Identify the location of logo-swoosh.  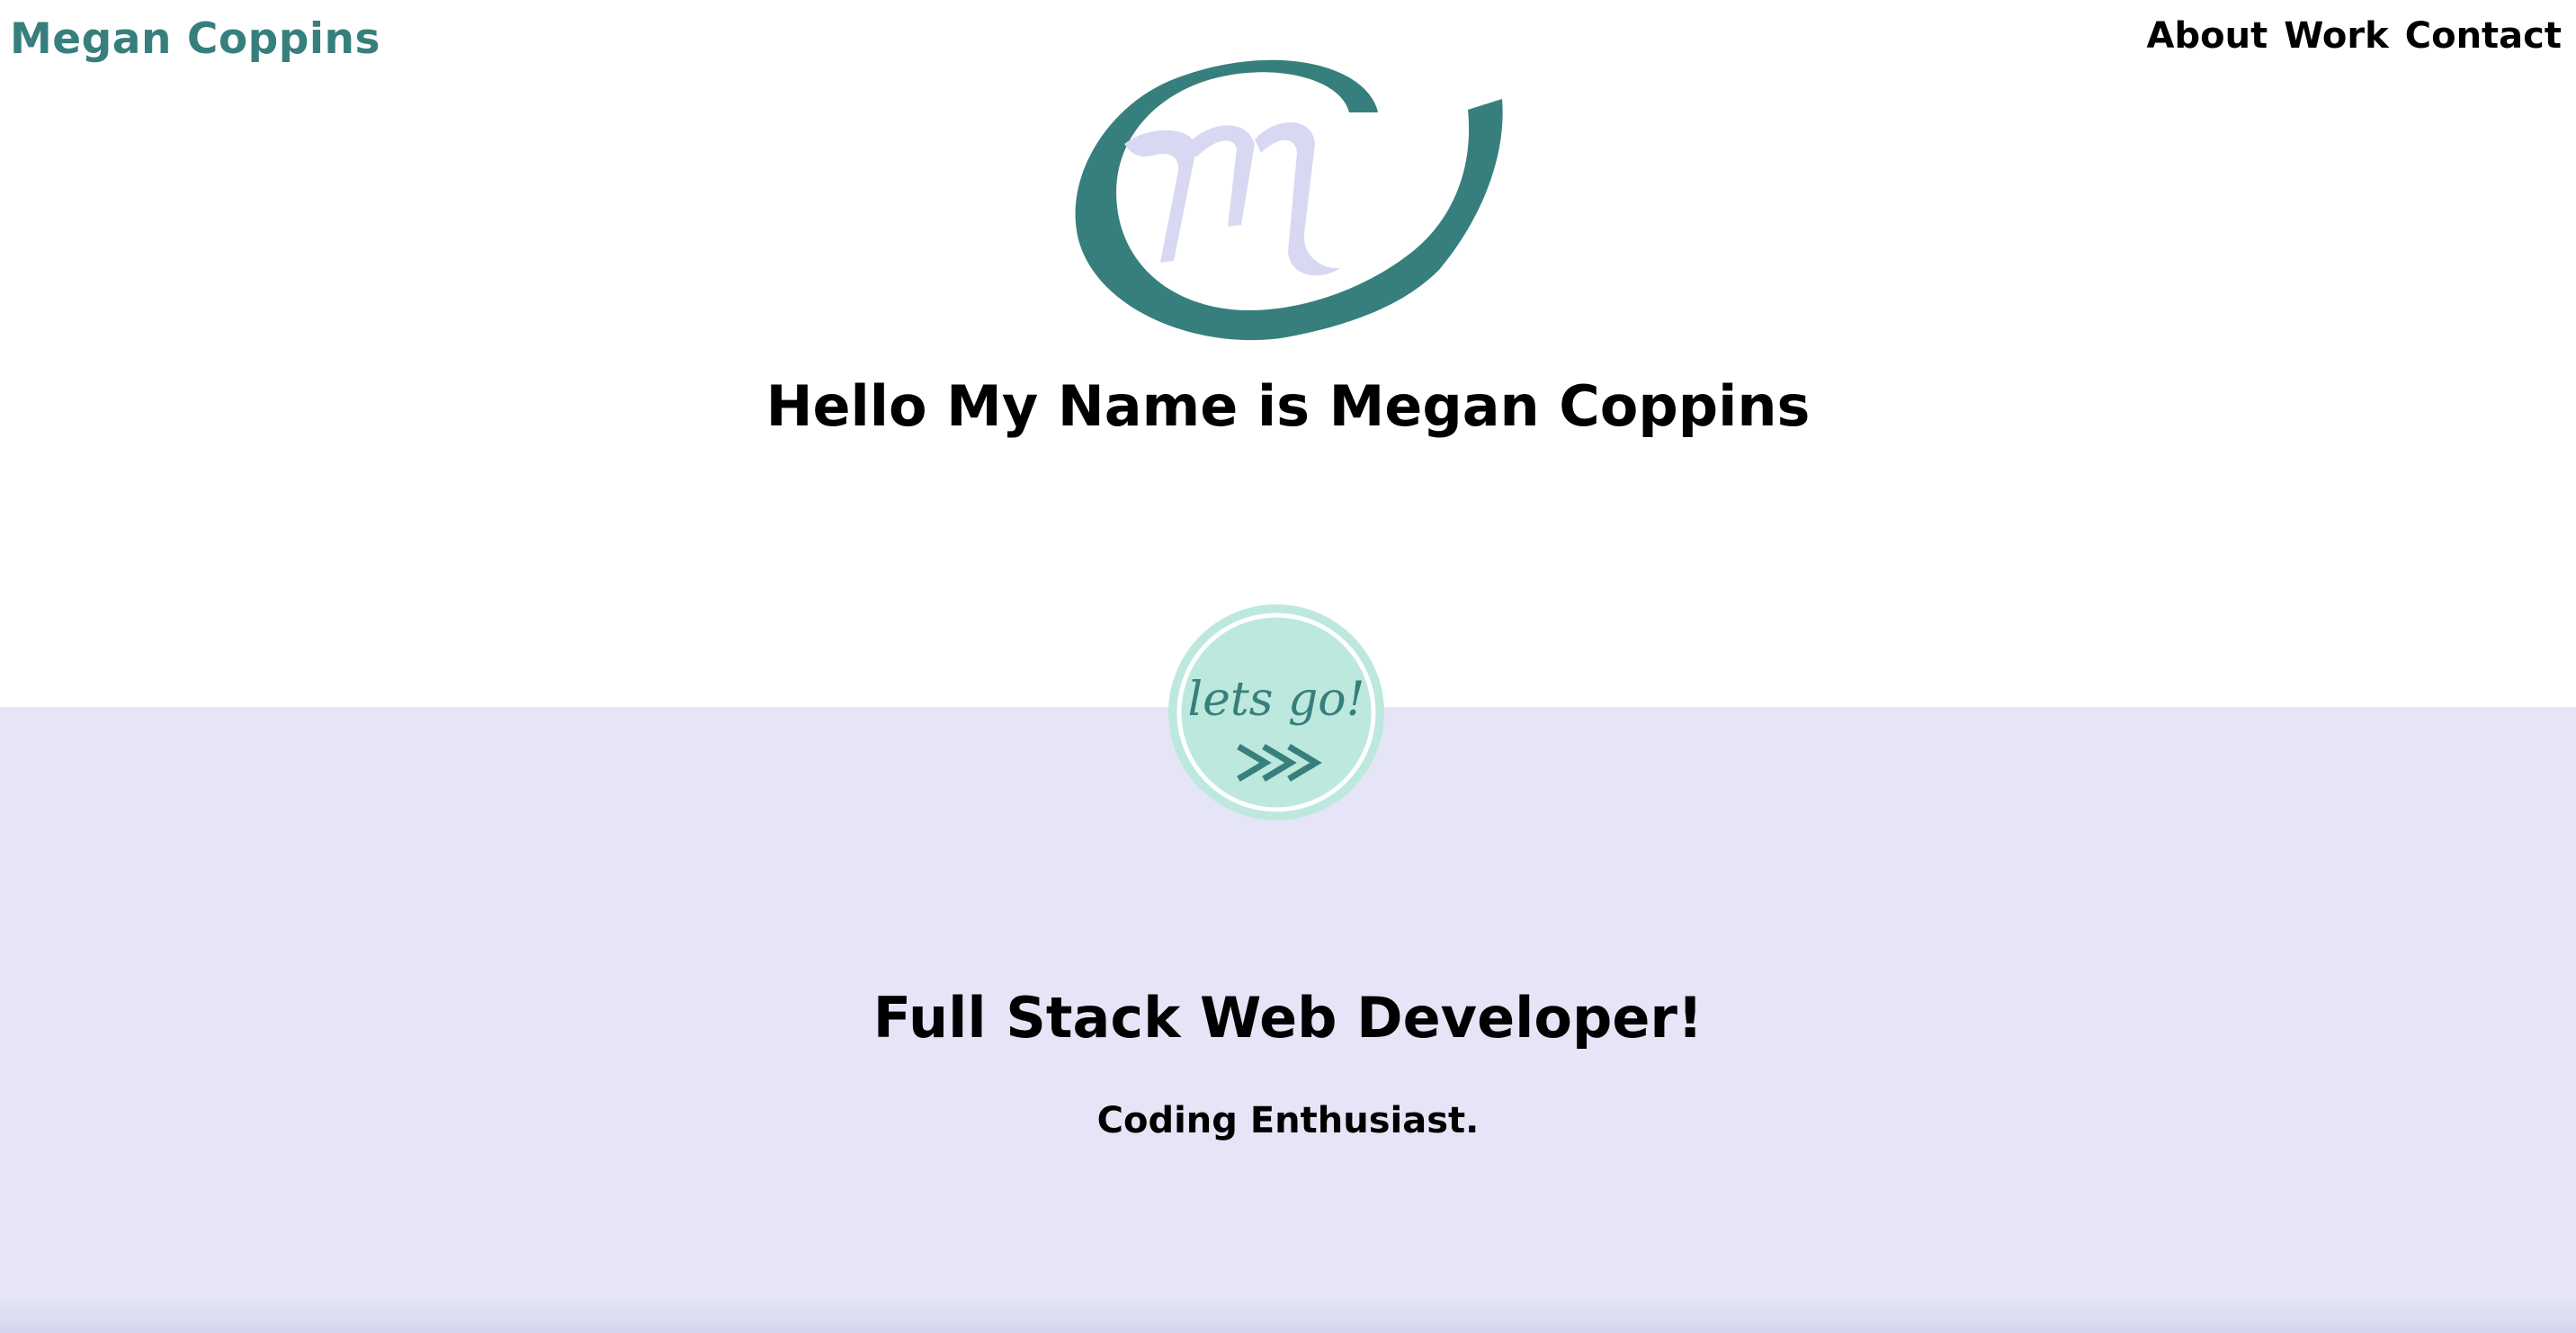
(1289, 200).